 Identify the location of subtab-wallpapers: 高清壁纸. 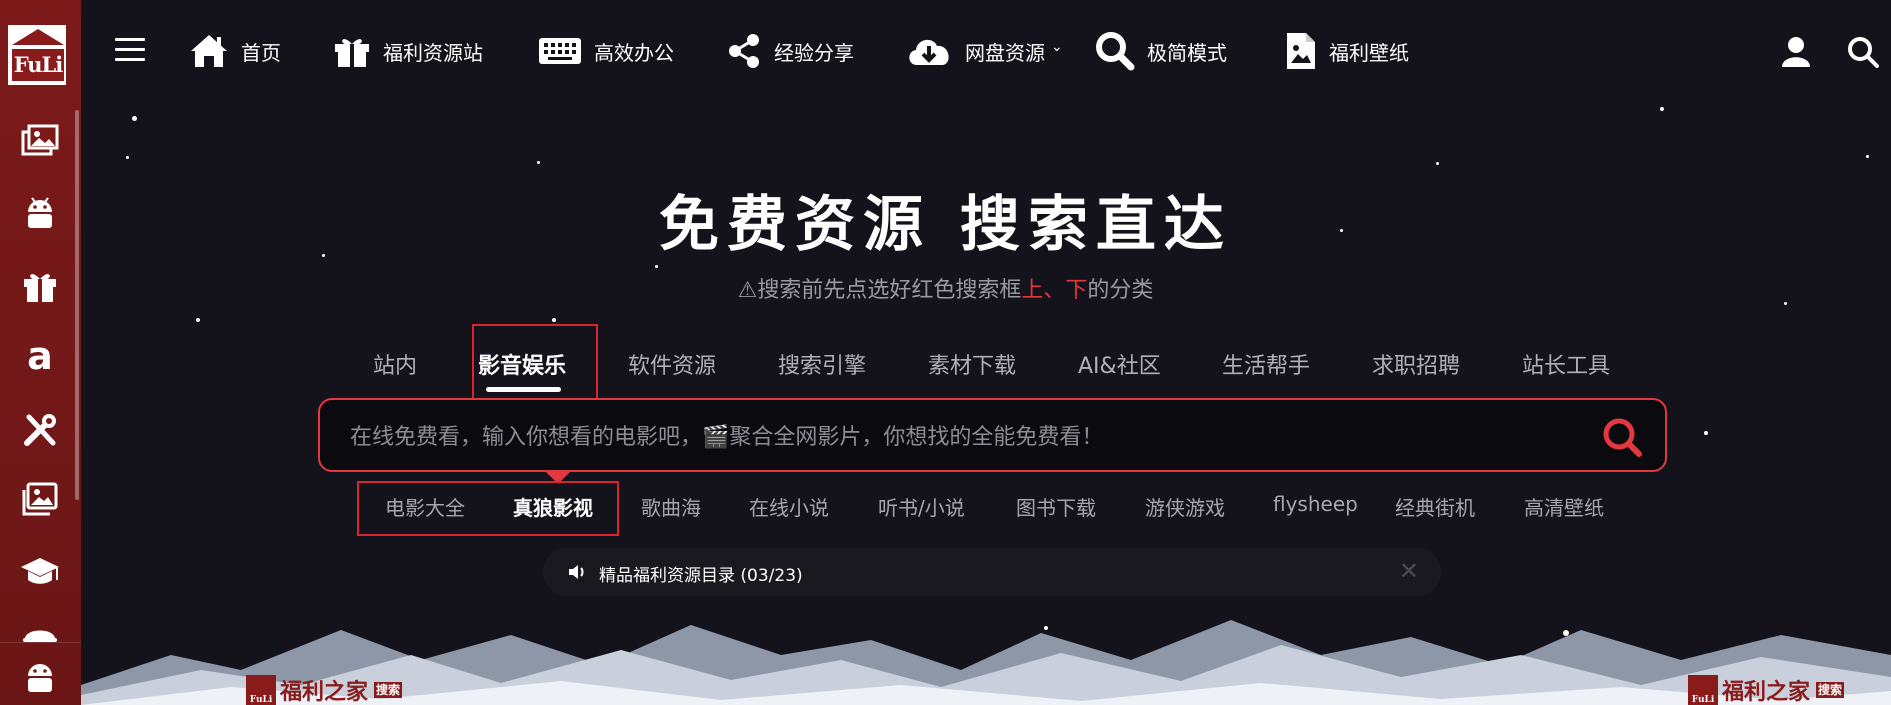
(1564, 506).